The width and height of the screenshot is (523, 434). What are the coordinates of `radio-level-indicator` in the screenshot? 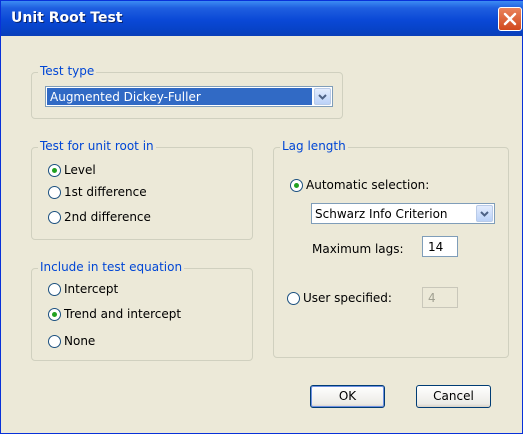 It's located at (54, 170).